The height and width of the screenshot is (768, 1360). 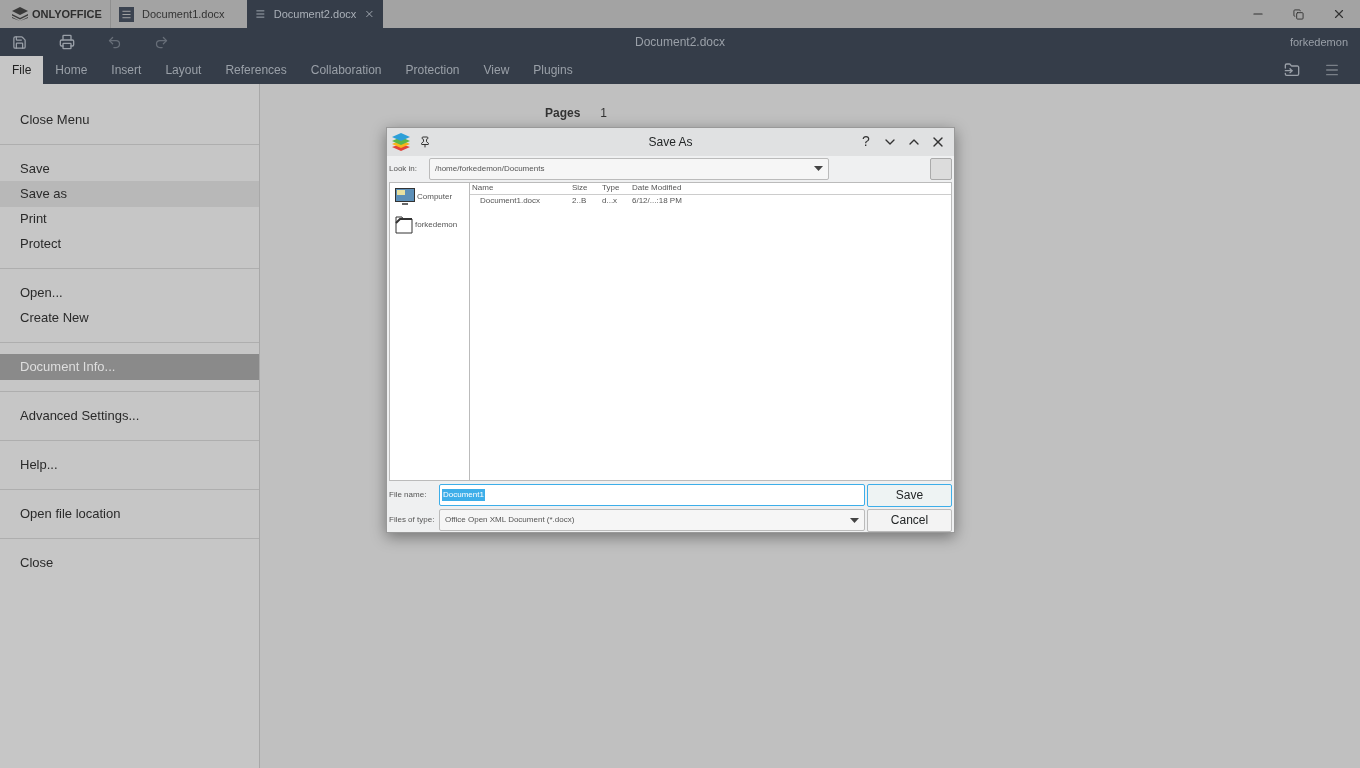 I want to click on file-menu-item: Print, so click(x=129, y=219).